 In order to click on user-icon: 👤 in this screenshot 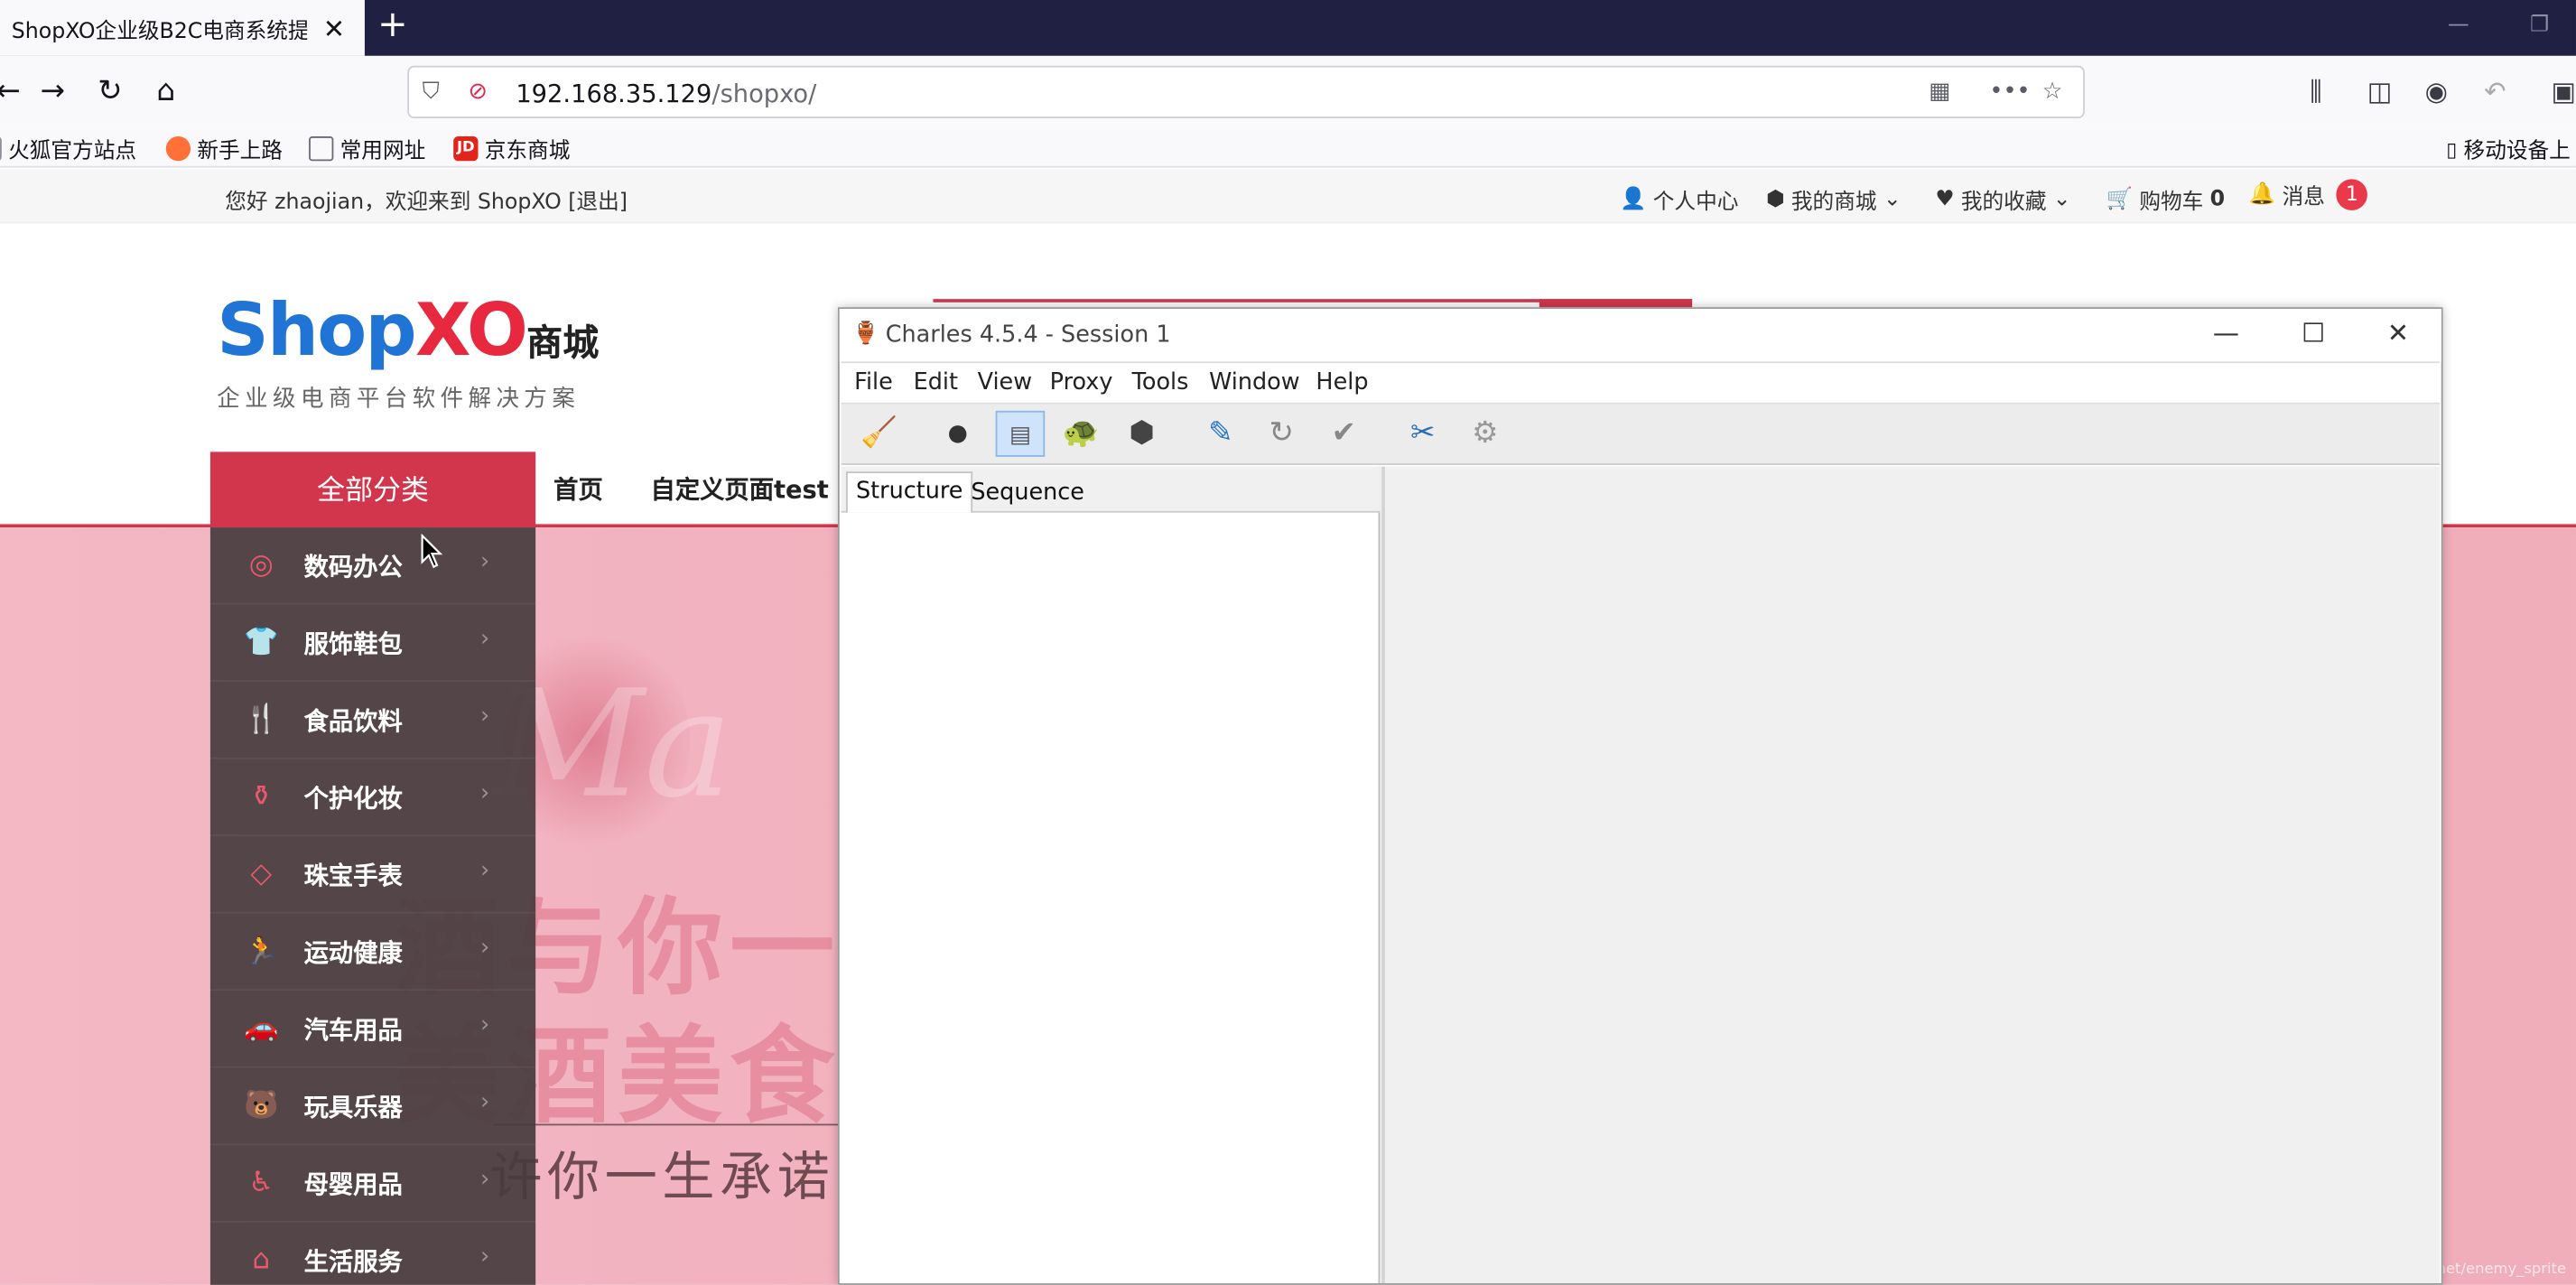, I will do `click(1633, 199)`.